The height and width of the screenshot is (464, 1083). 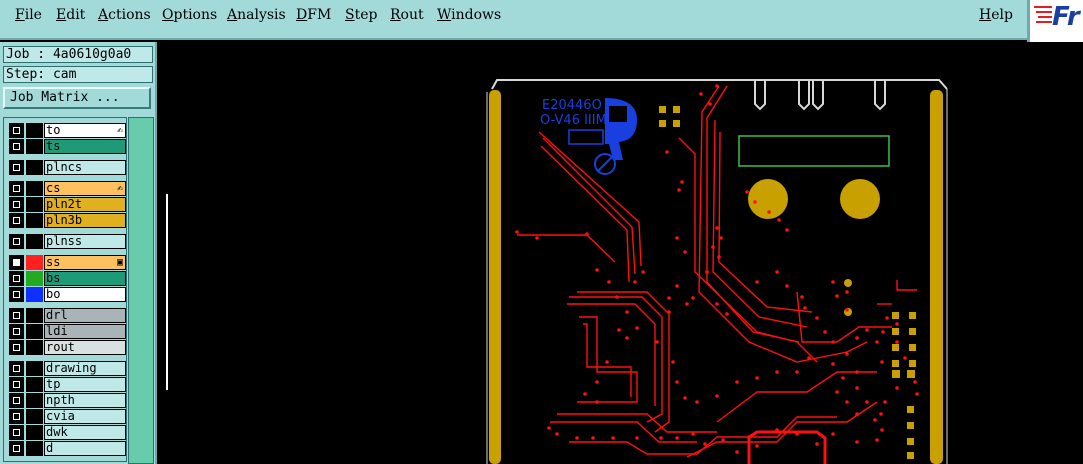 What do you see at coordinates (16, 315) in the screenshot?
I see `layer-checkbox-drl` at bounding box center [16, 315].